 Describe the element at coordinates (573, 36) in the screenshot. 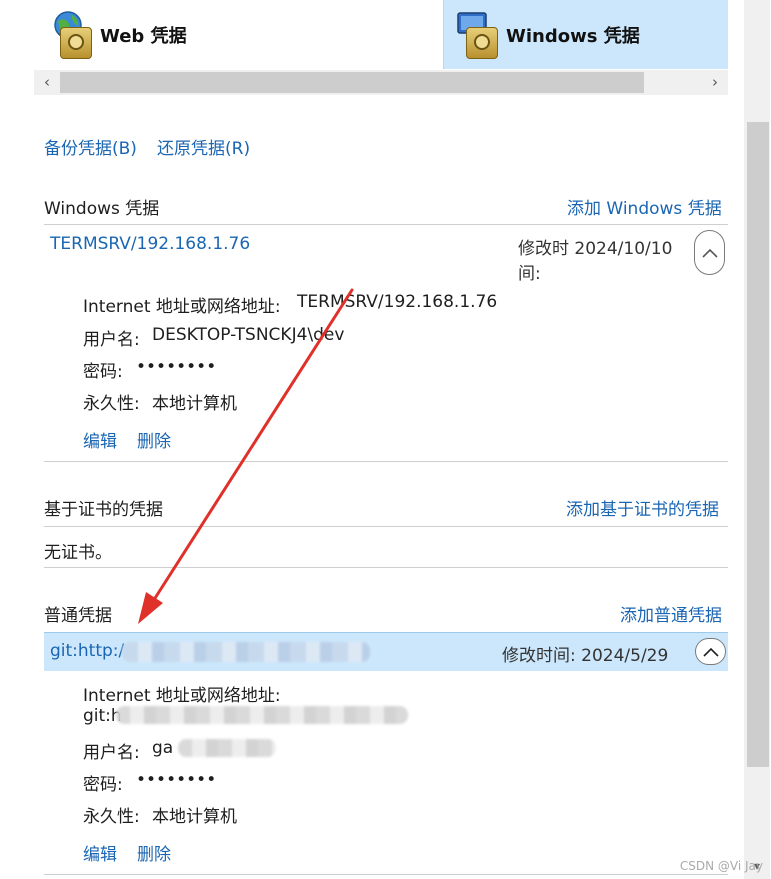

I see `tab-windows-label: Windows 凭据` at that location.